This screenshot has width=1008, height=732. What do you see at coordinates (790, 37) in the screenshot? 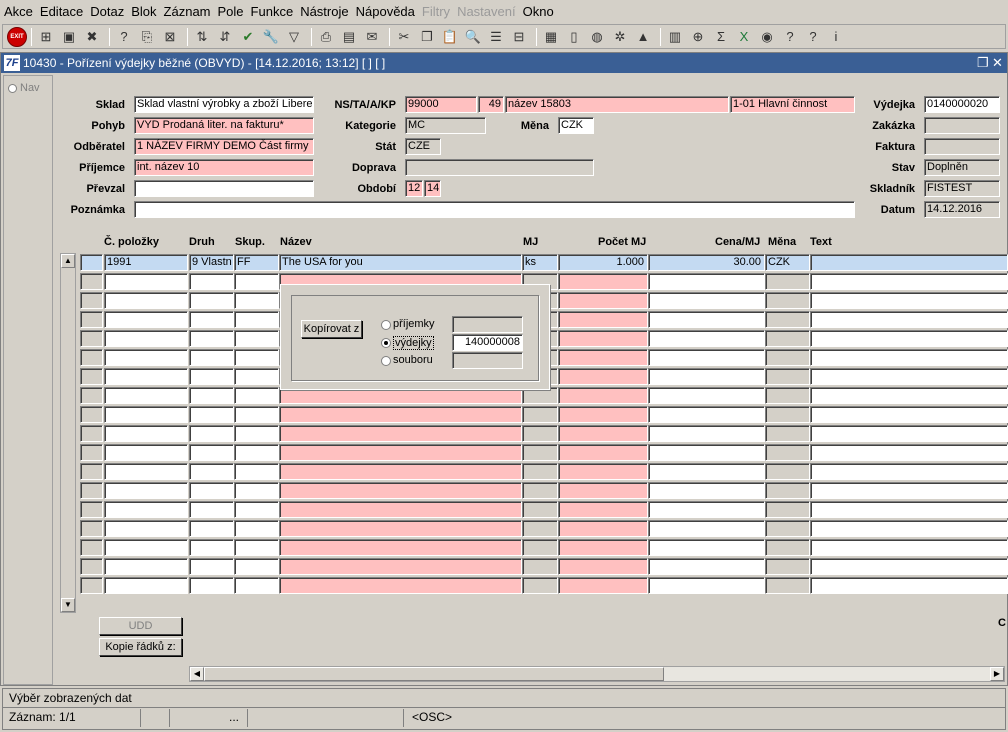
I see `help-context-icon: ?` at bounding box center [790, 37].